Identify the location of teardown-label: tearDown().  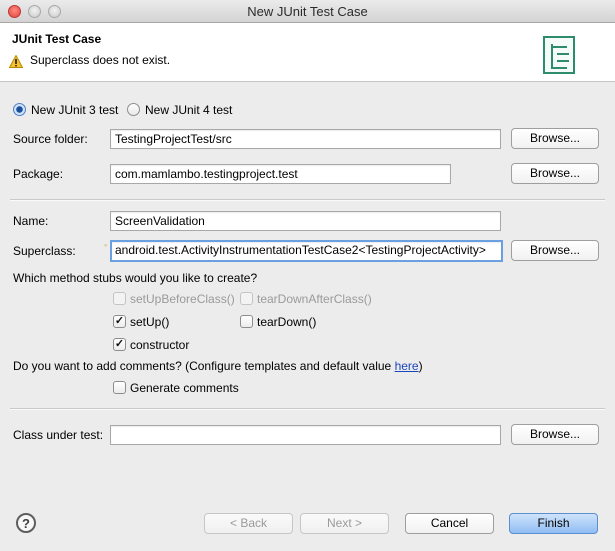
(286, 322).